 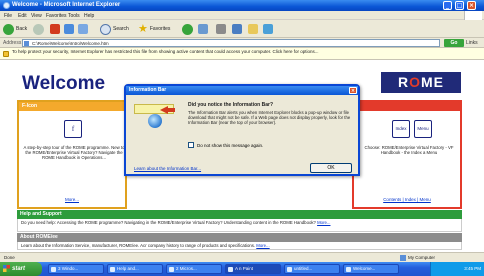 What do you see at coordinates (471, 5) in the screenshot?
I see `close-button: ×` at bounding box center [471, 5].